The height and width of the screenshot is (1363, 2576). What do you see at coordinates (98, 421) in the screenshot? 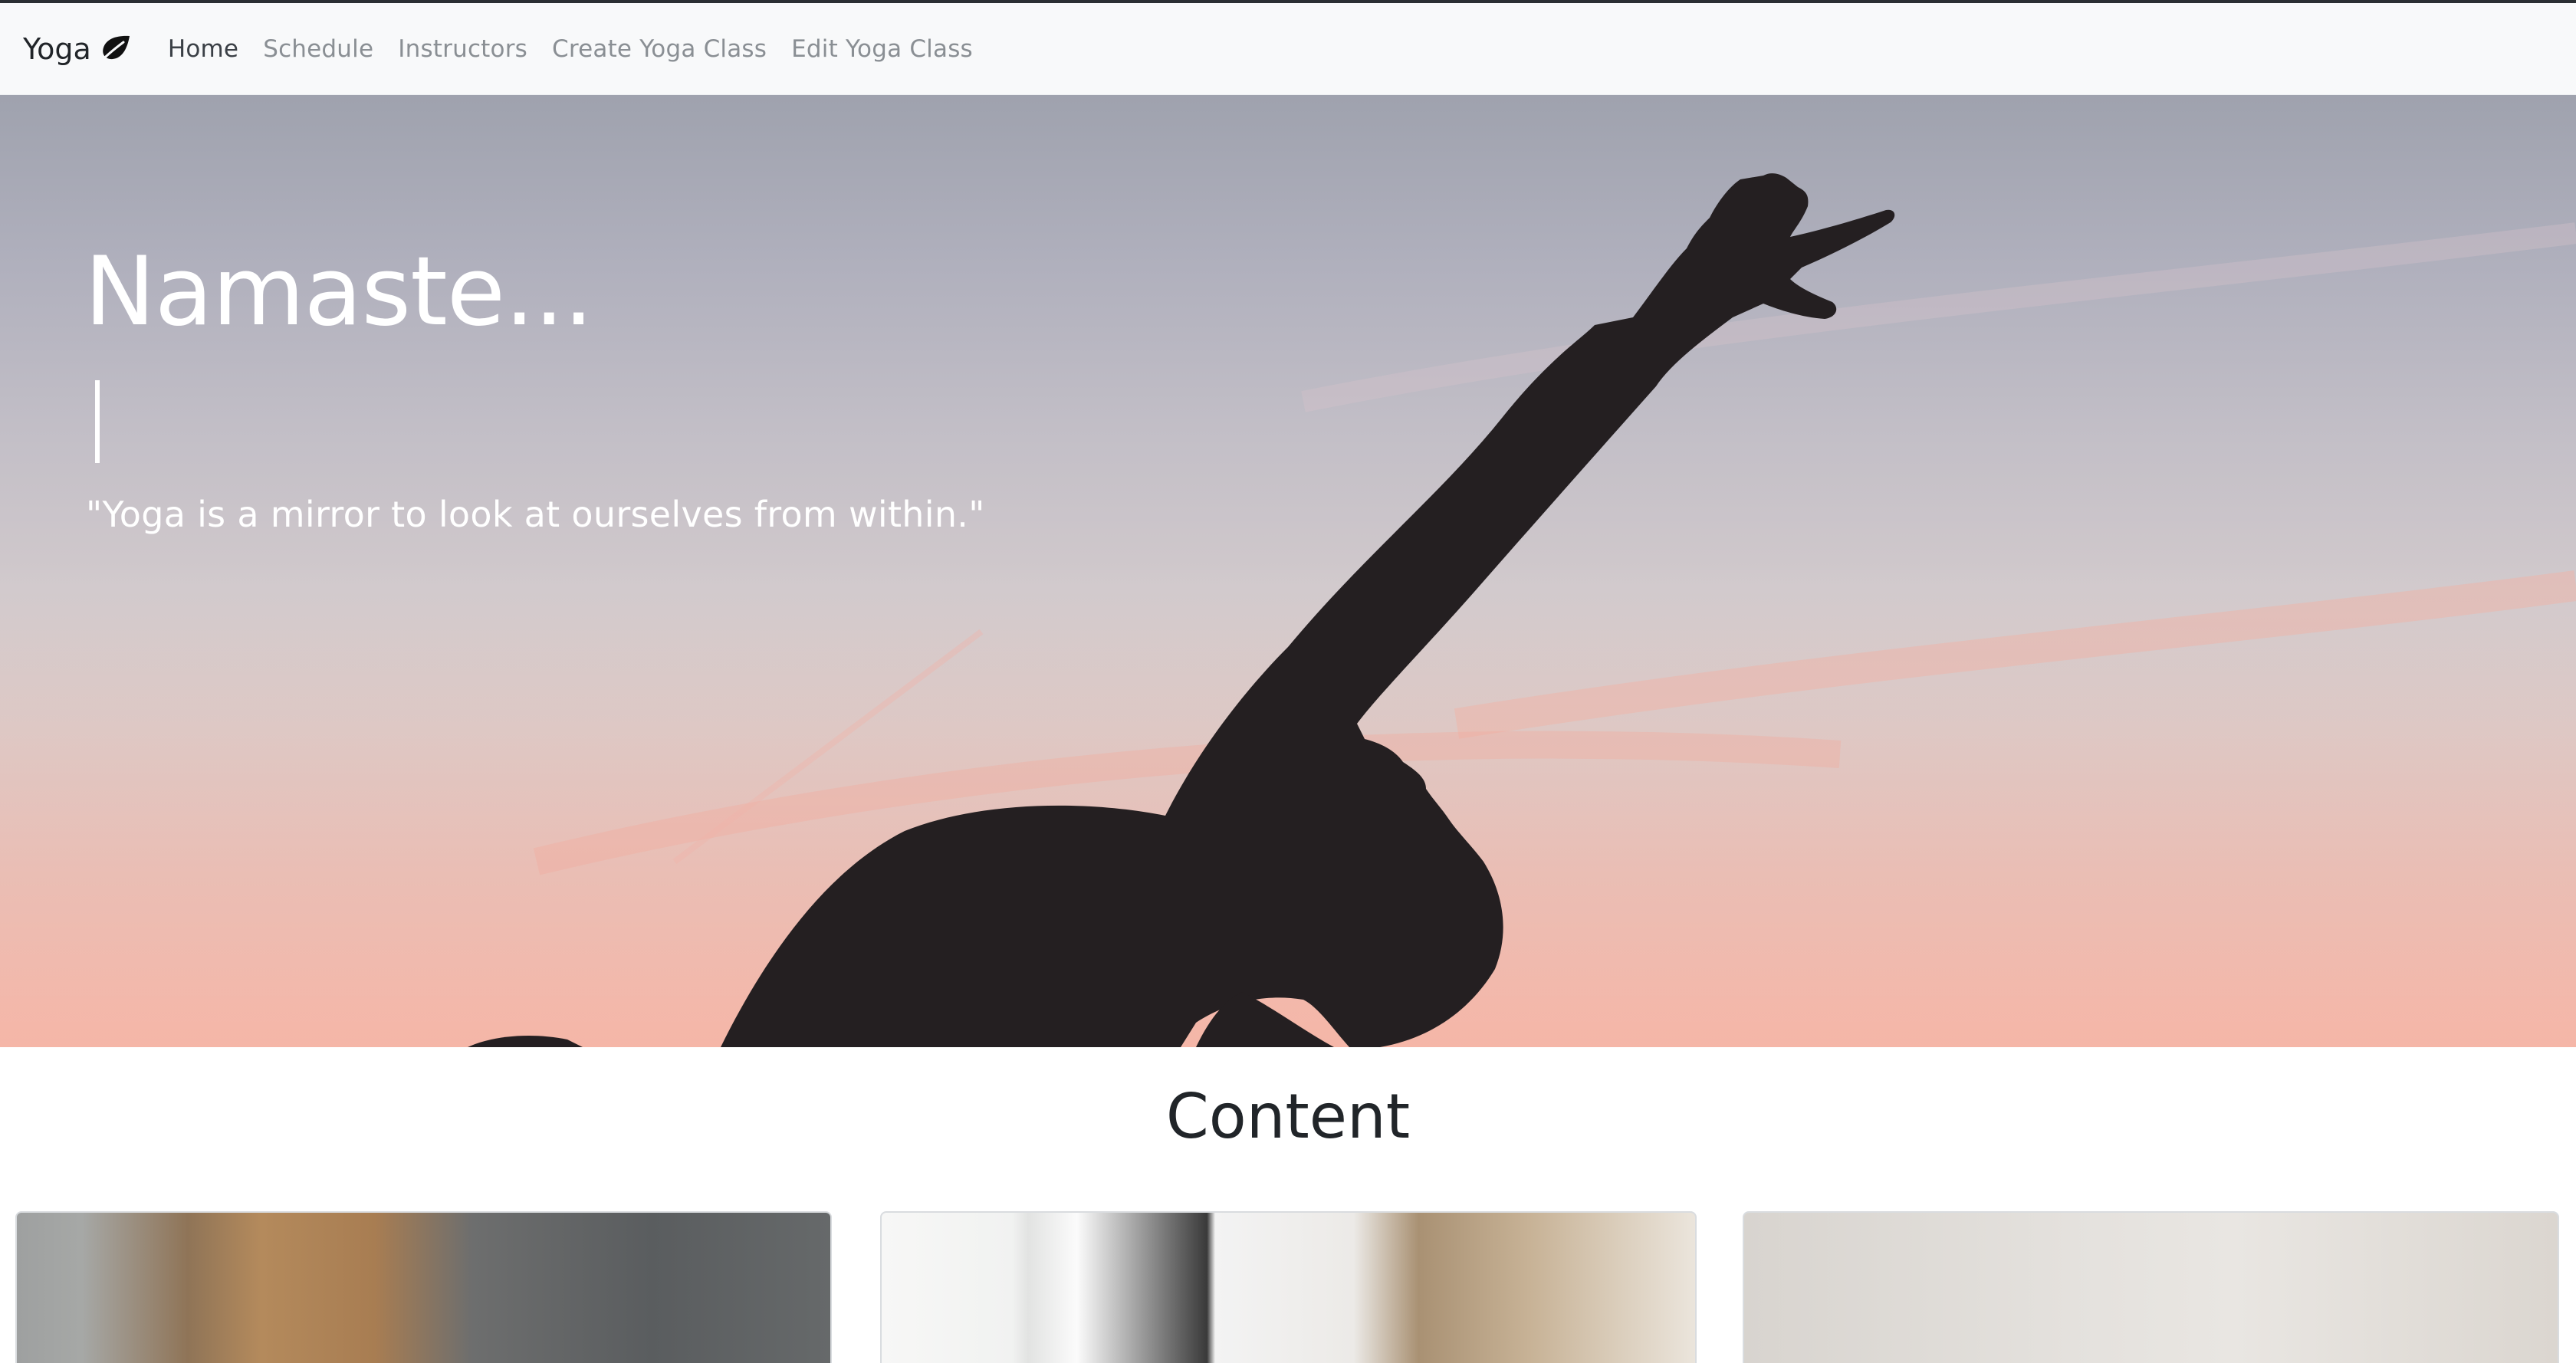
I see `typing-cursor` at bounding box center [98, 421].